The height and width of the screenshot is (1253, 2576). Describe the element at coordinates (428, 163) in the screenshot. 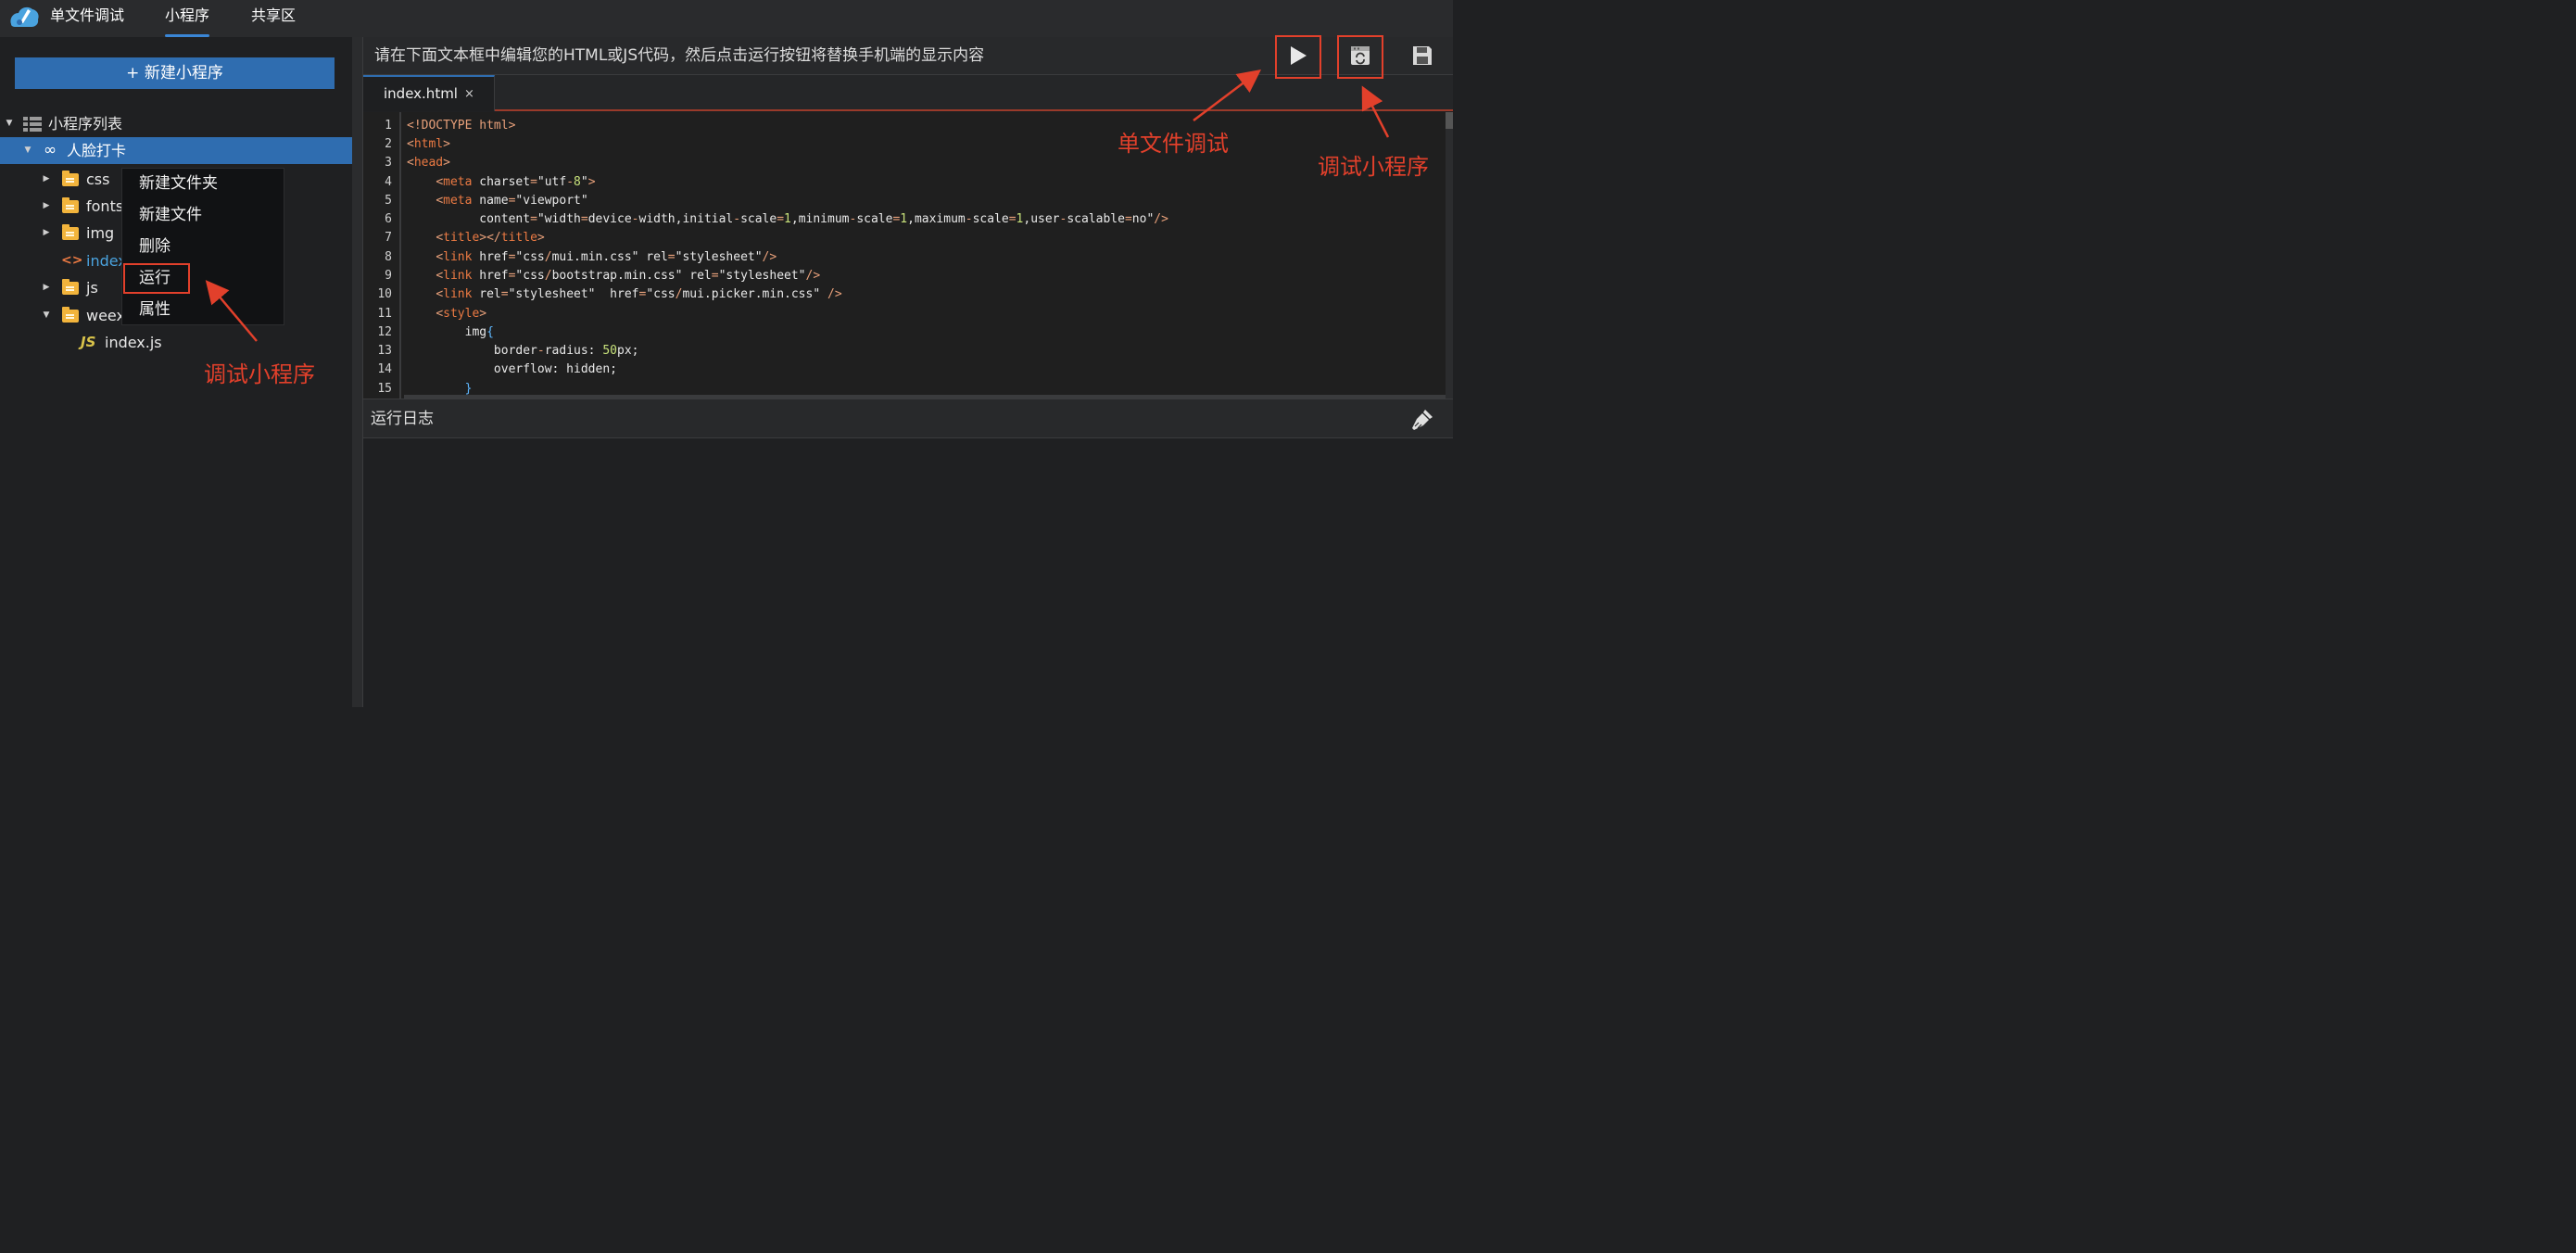

I see `code-line: <head>` at that location.